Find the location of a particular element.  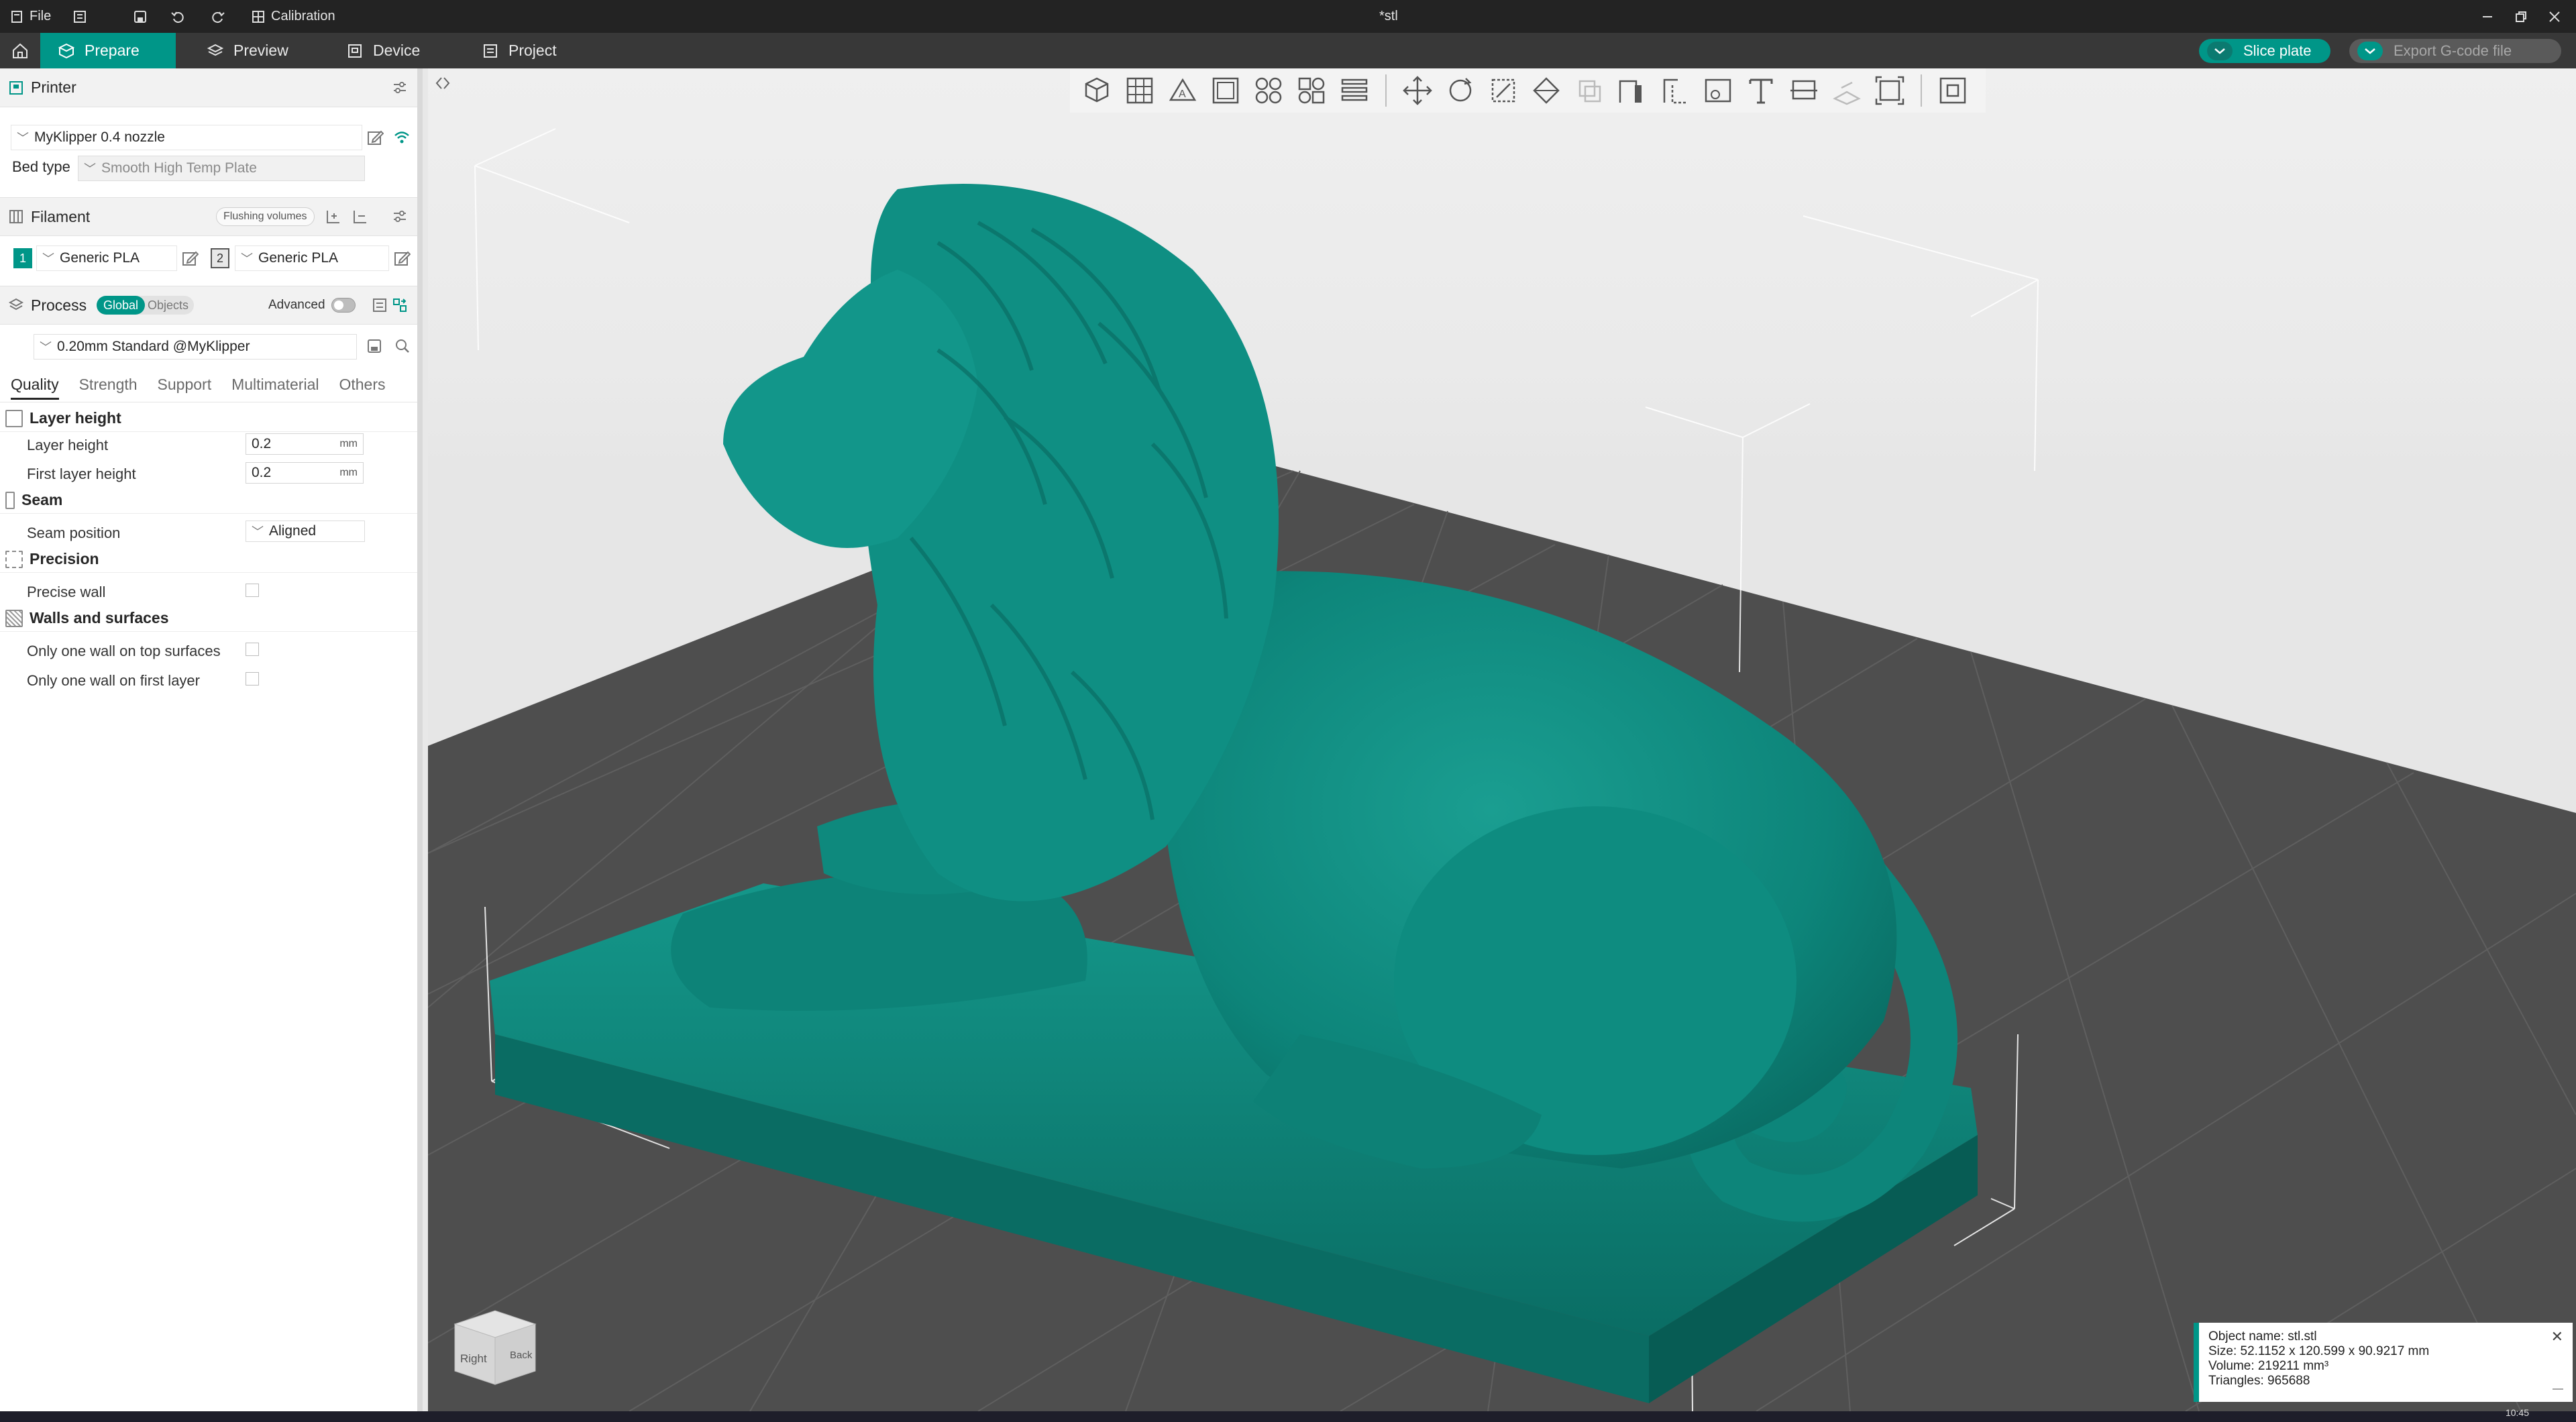

cut-button is located at coordinates (1589, 90).